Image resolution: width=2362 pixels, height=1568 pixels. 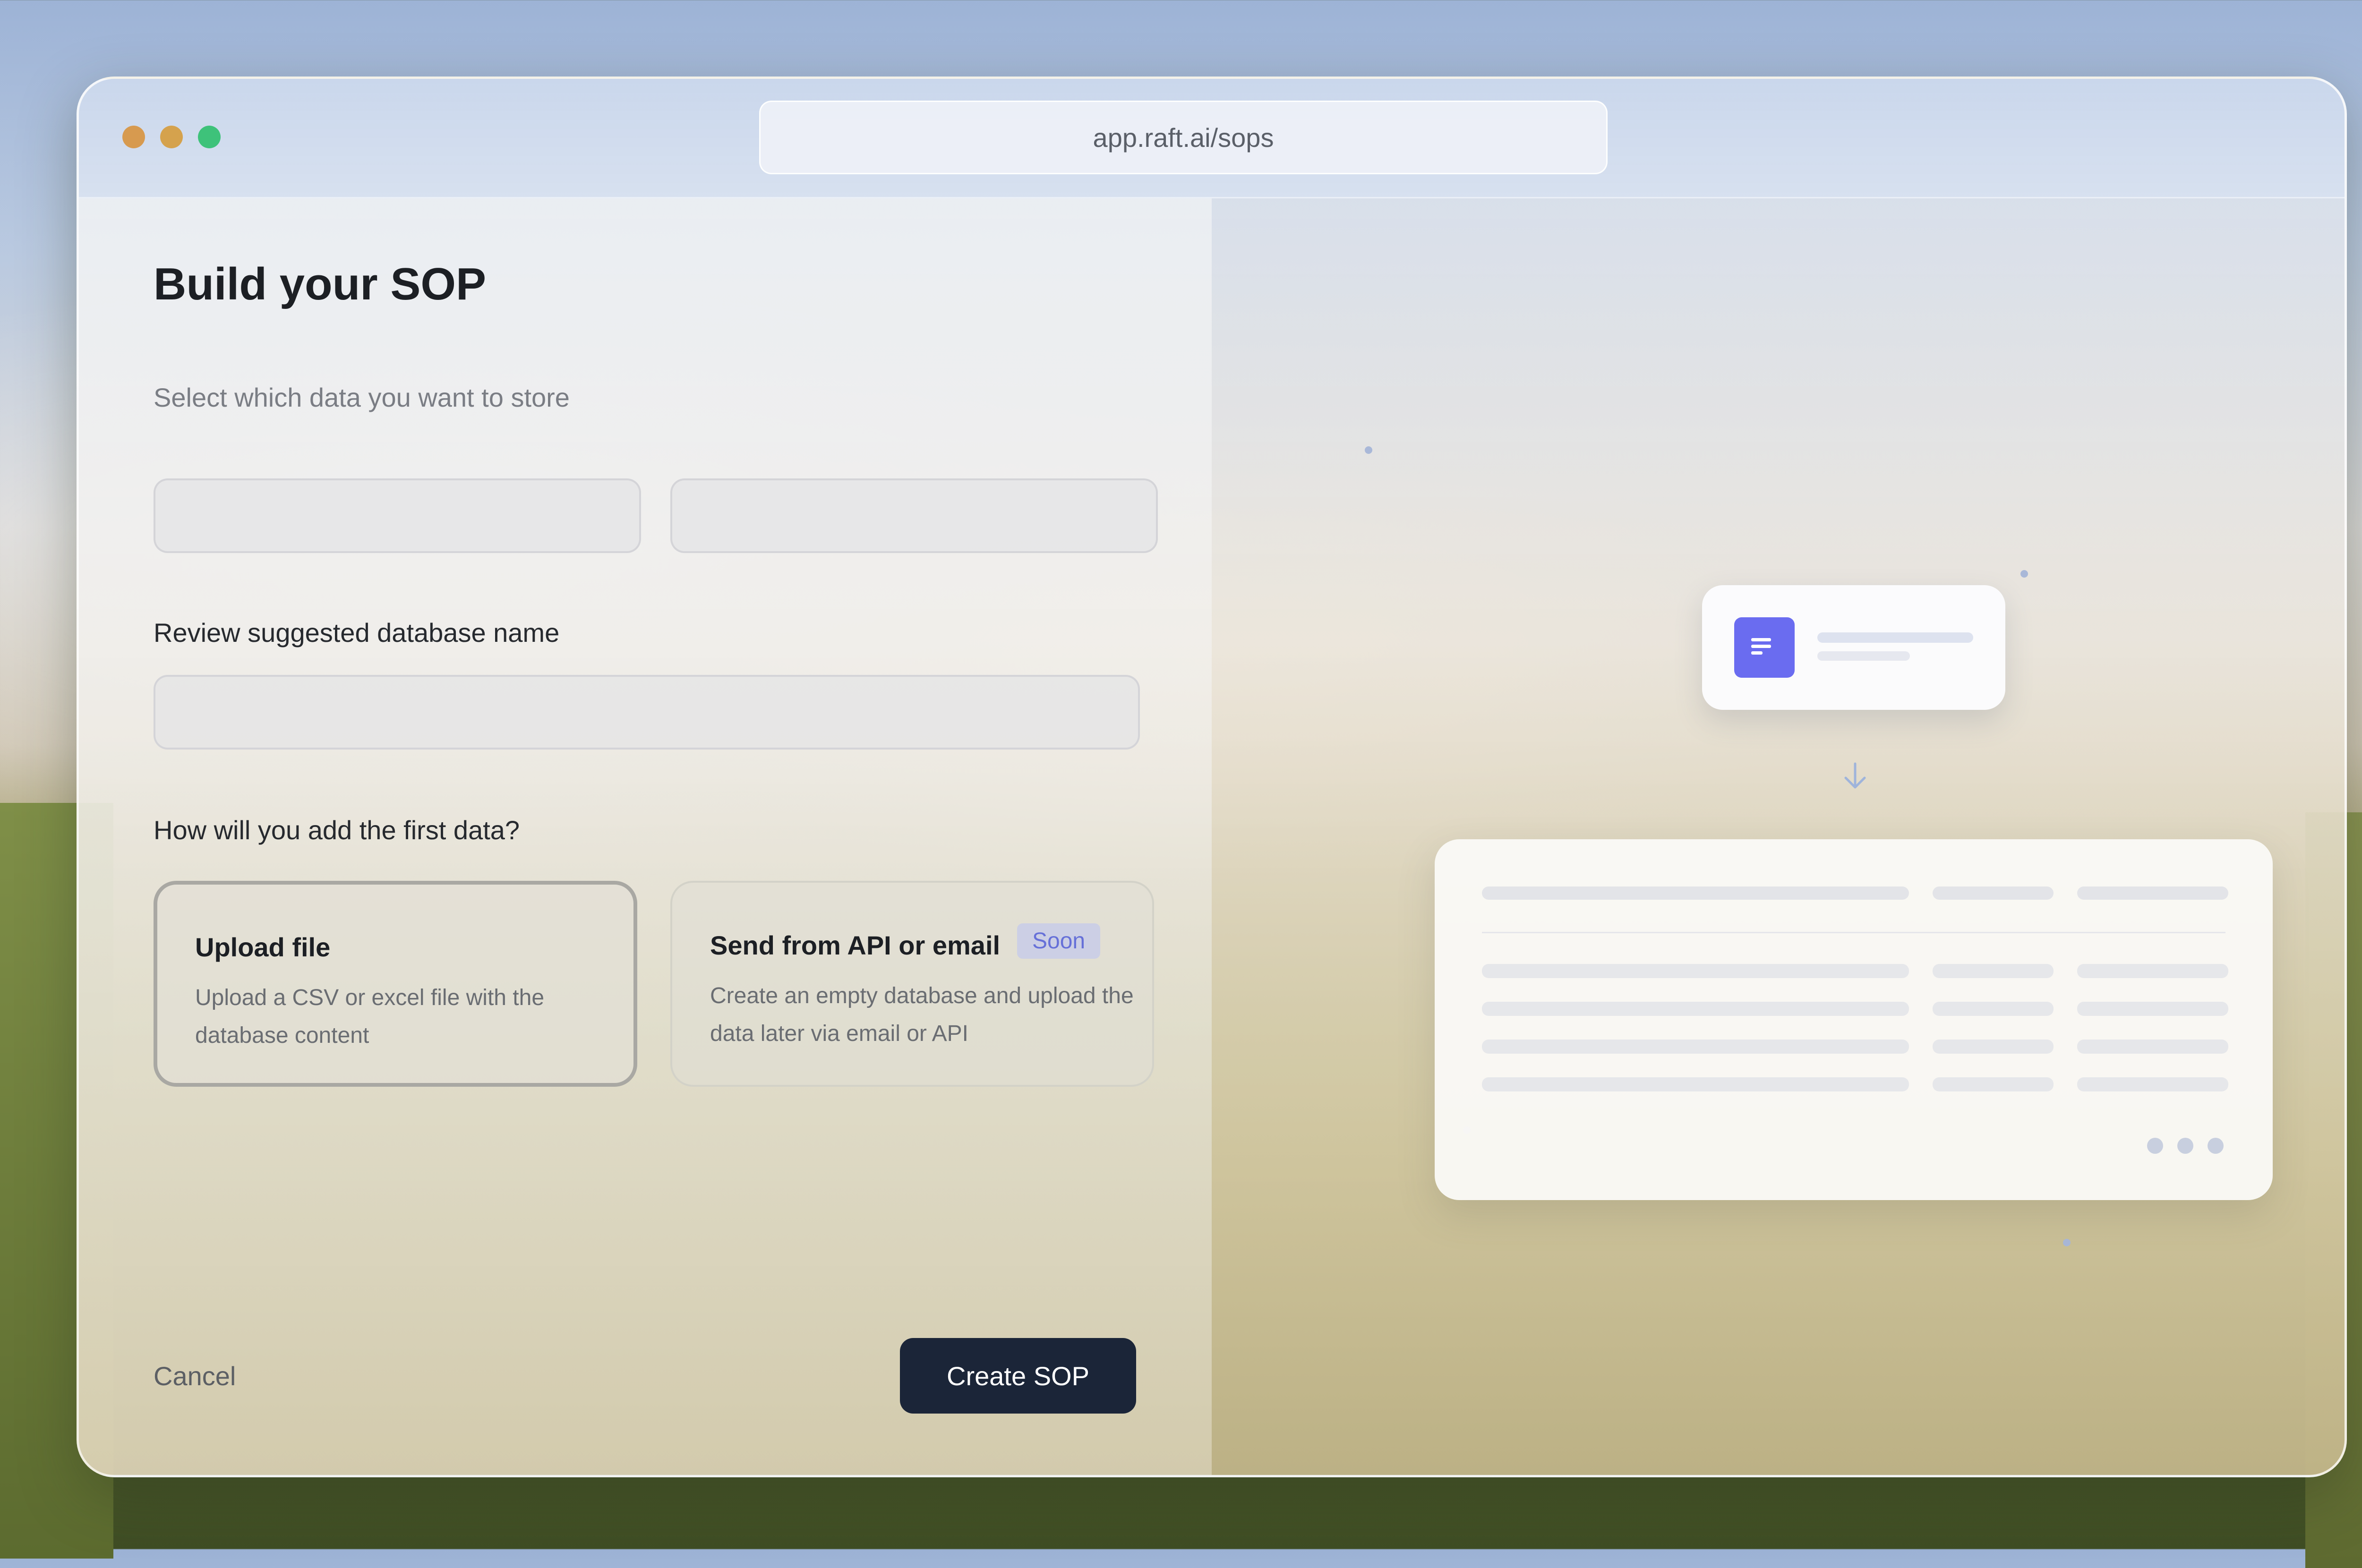 I want to click on upload-file-title: Upload file, so click(x=263, y=947).